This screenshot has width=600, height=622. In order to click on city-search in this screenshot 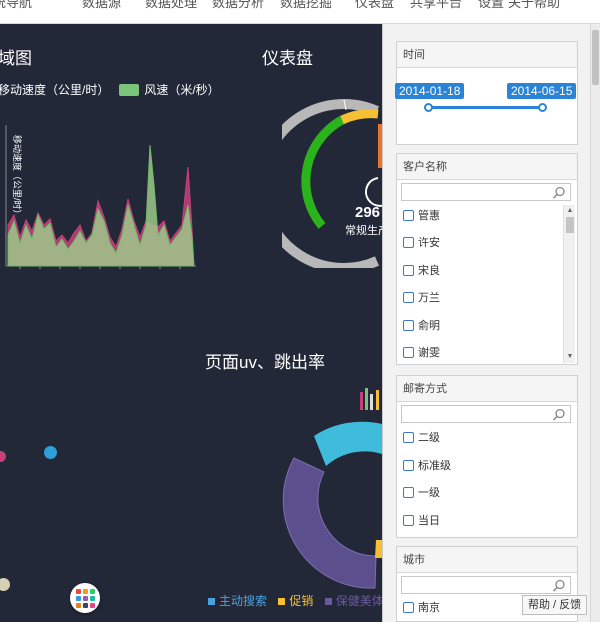, I will do `click(486, 585)`.